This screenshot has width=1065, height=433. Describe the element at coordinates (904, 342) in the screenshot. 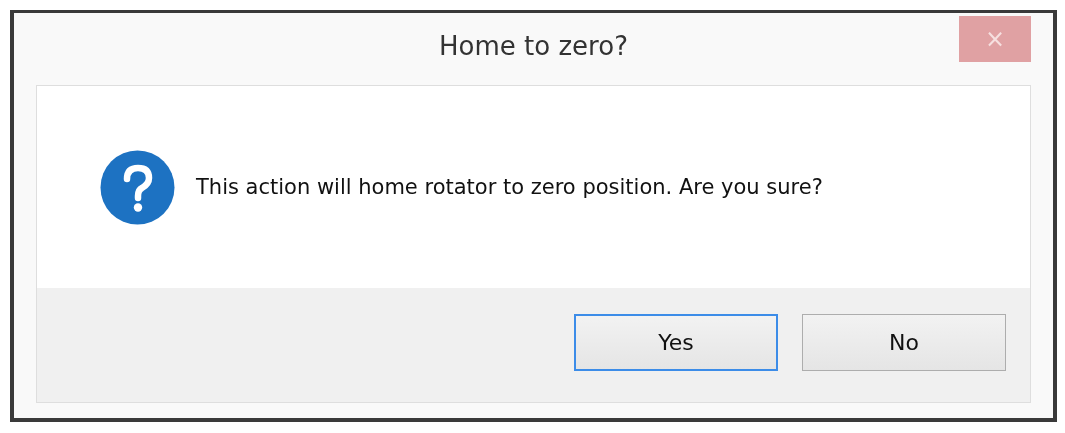

I see `no-button: No` at that location.